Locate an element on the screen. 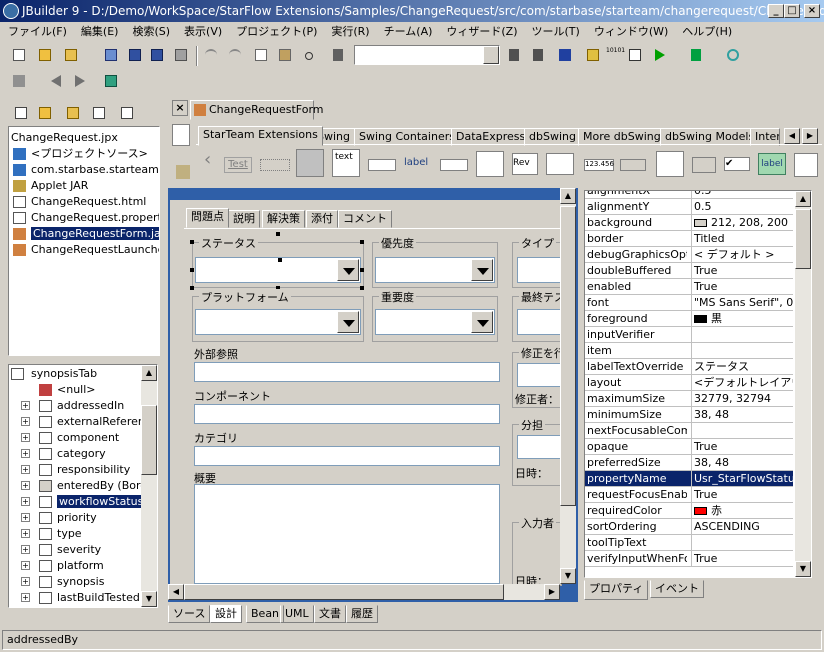 Image resolution: width=824 pixels, height=652 pixels. redo-icon is located at coordinates (235, 55).